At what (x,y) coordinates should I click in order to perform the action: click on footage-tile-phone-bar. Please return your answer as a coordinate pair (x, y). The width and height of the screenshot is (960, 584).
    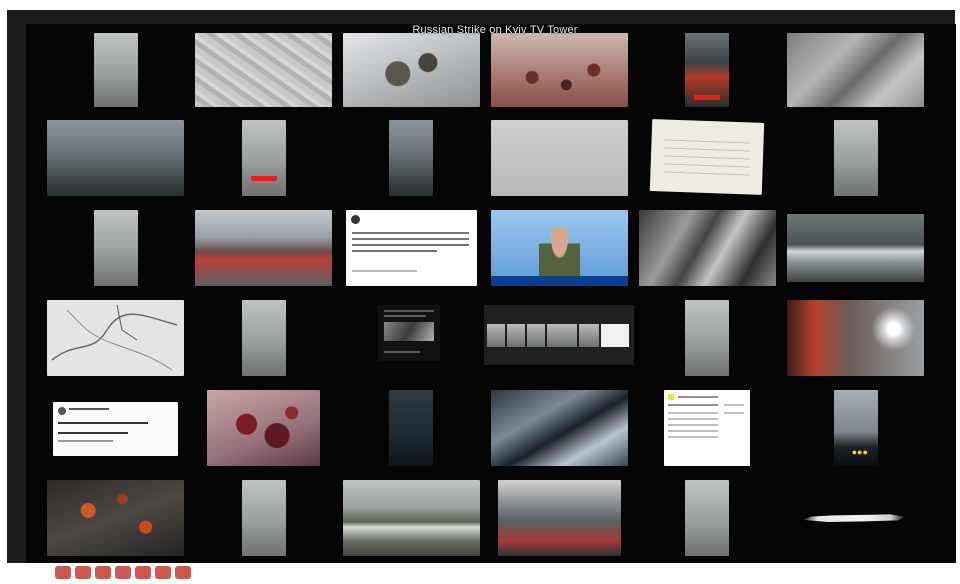
    Looking at the image, I should click on (264, 158).